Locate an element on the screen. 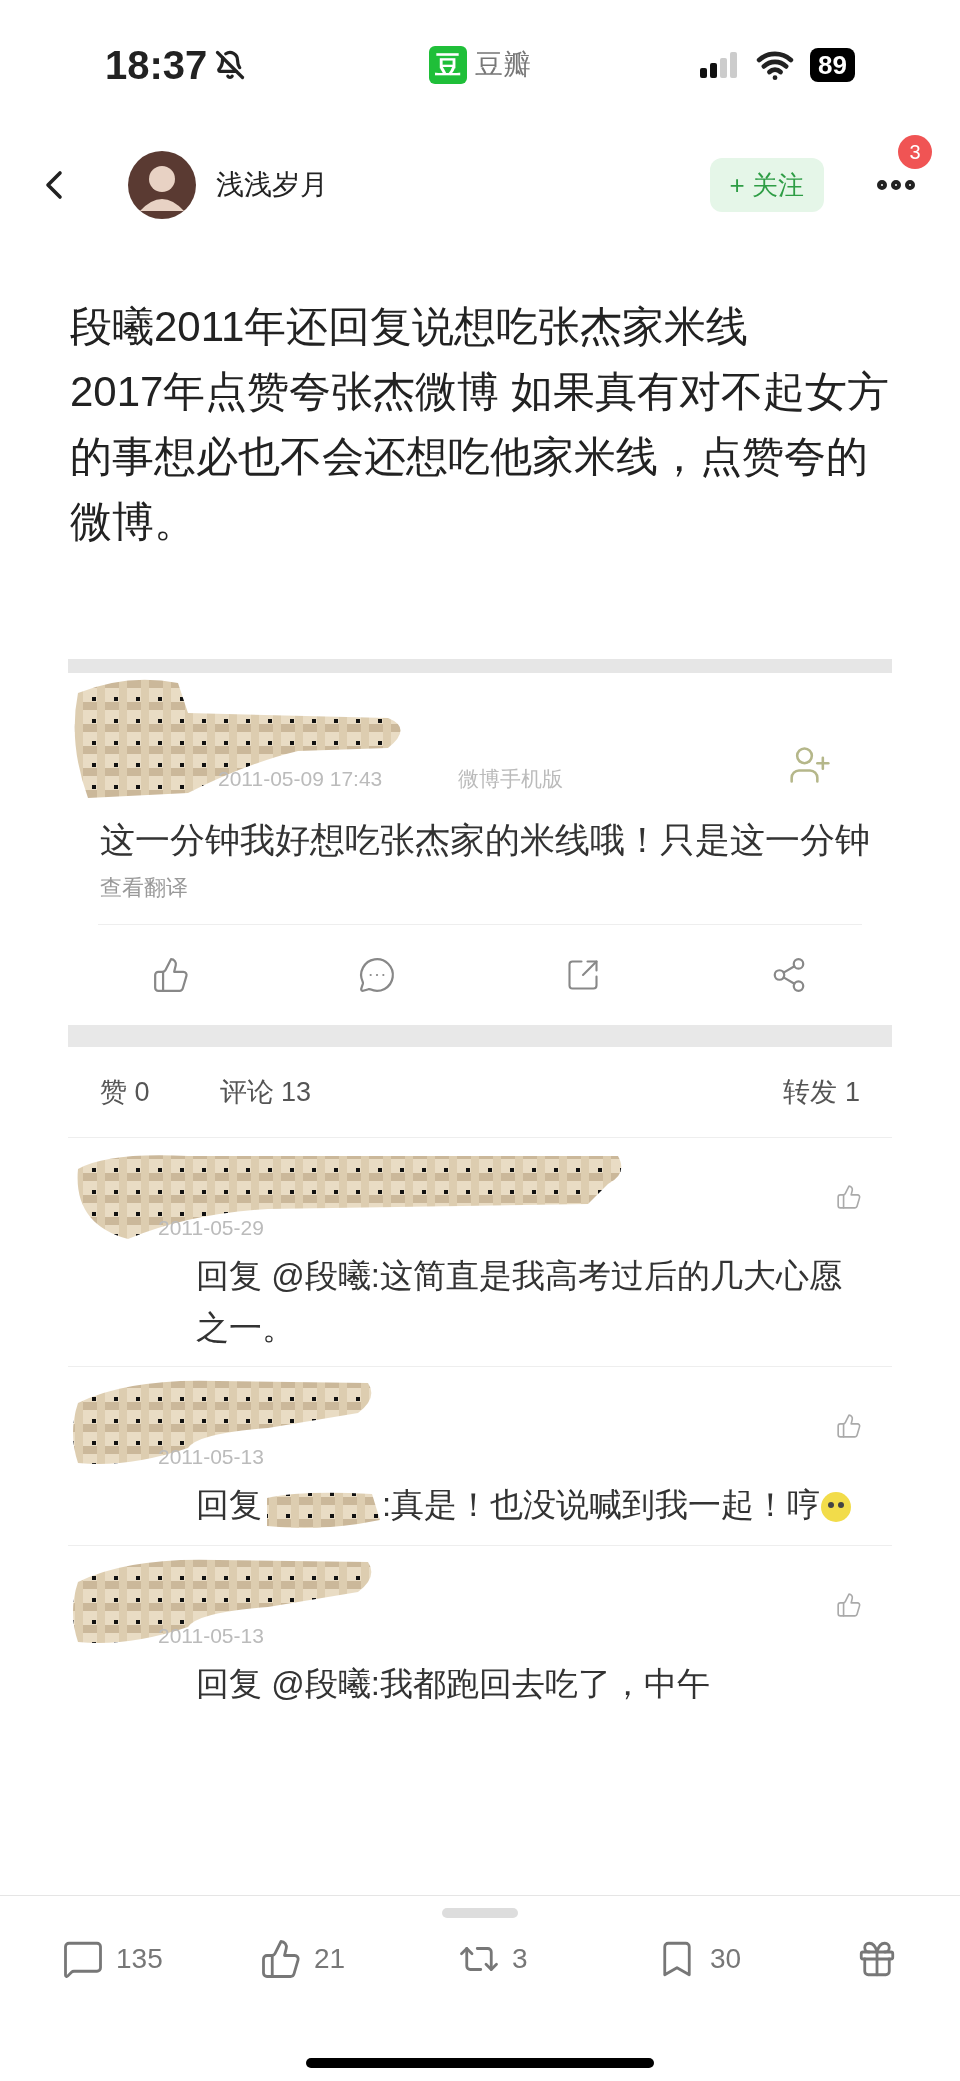 The width and height of the screenshot is (960, 2081). username: 浅浅岁月 is located at coordinates (272, 185).